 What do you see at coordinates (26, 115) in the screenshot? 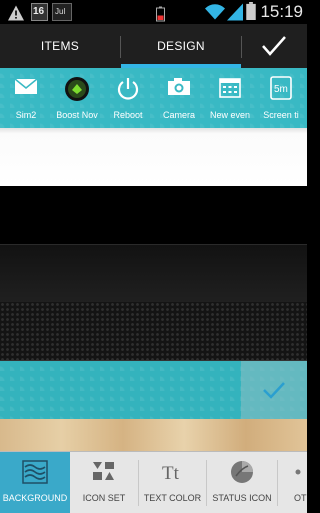
I see `toggle-label: Sim2` at bounding box center [26, 115].